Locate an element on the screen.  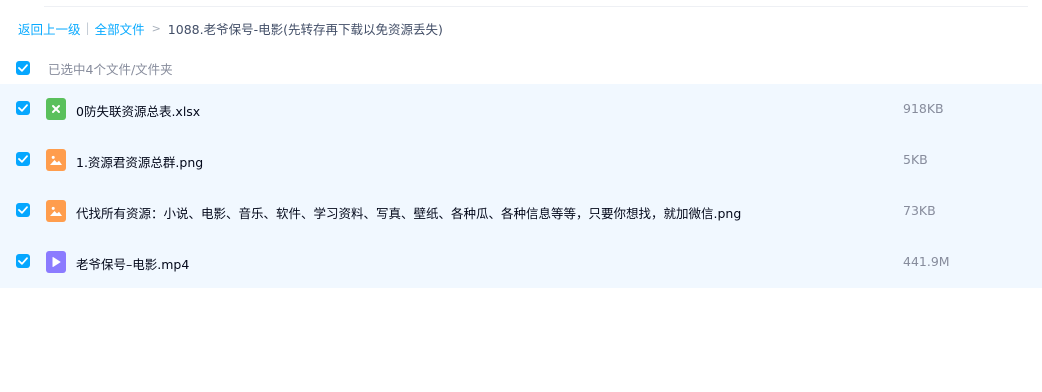
file-size: 73KB is located at coordinates (919, 210).